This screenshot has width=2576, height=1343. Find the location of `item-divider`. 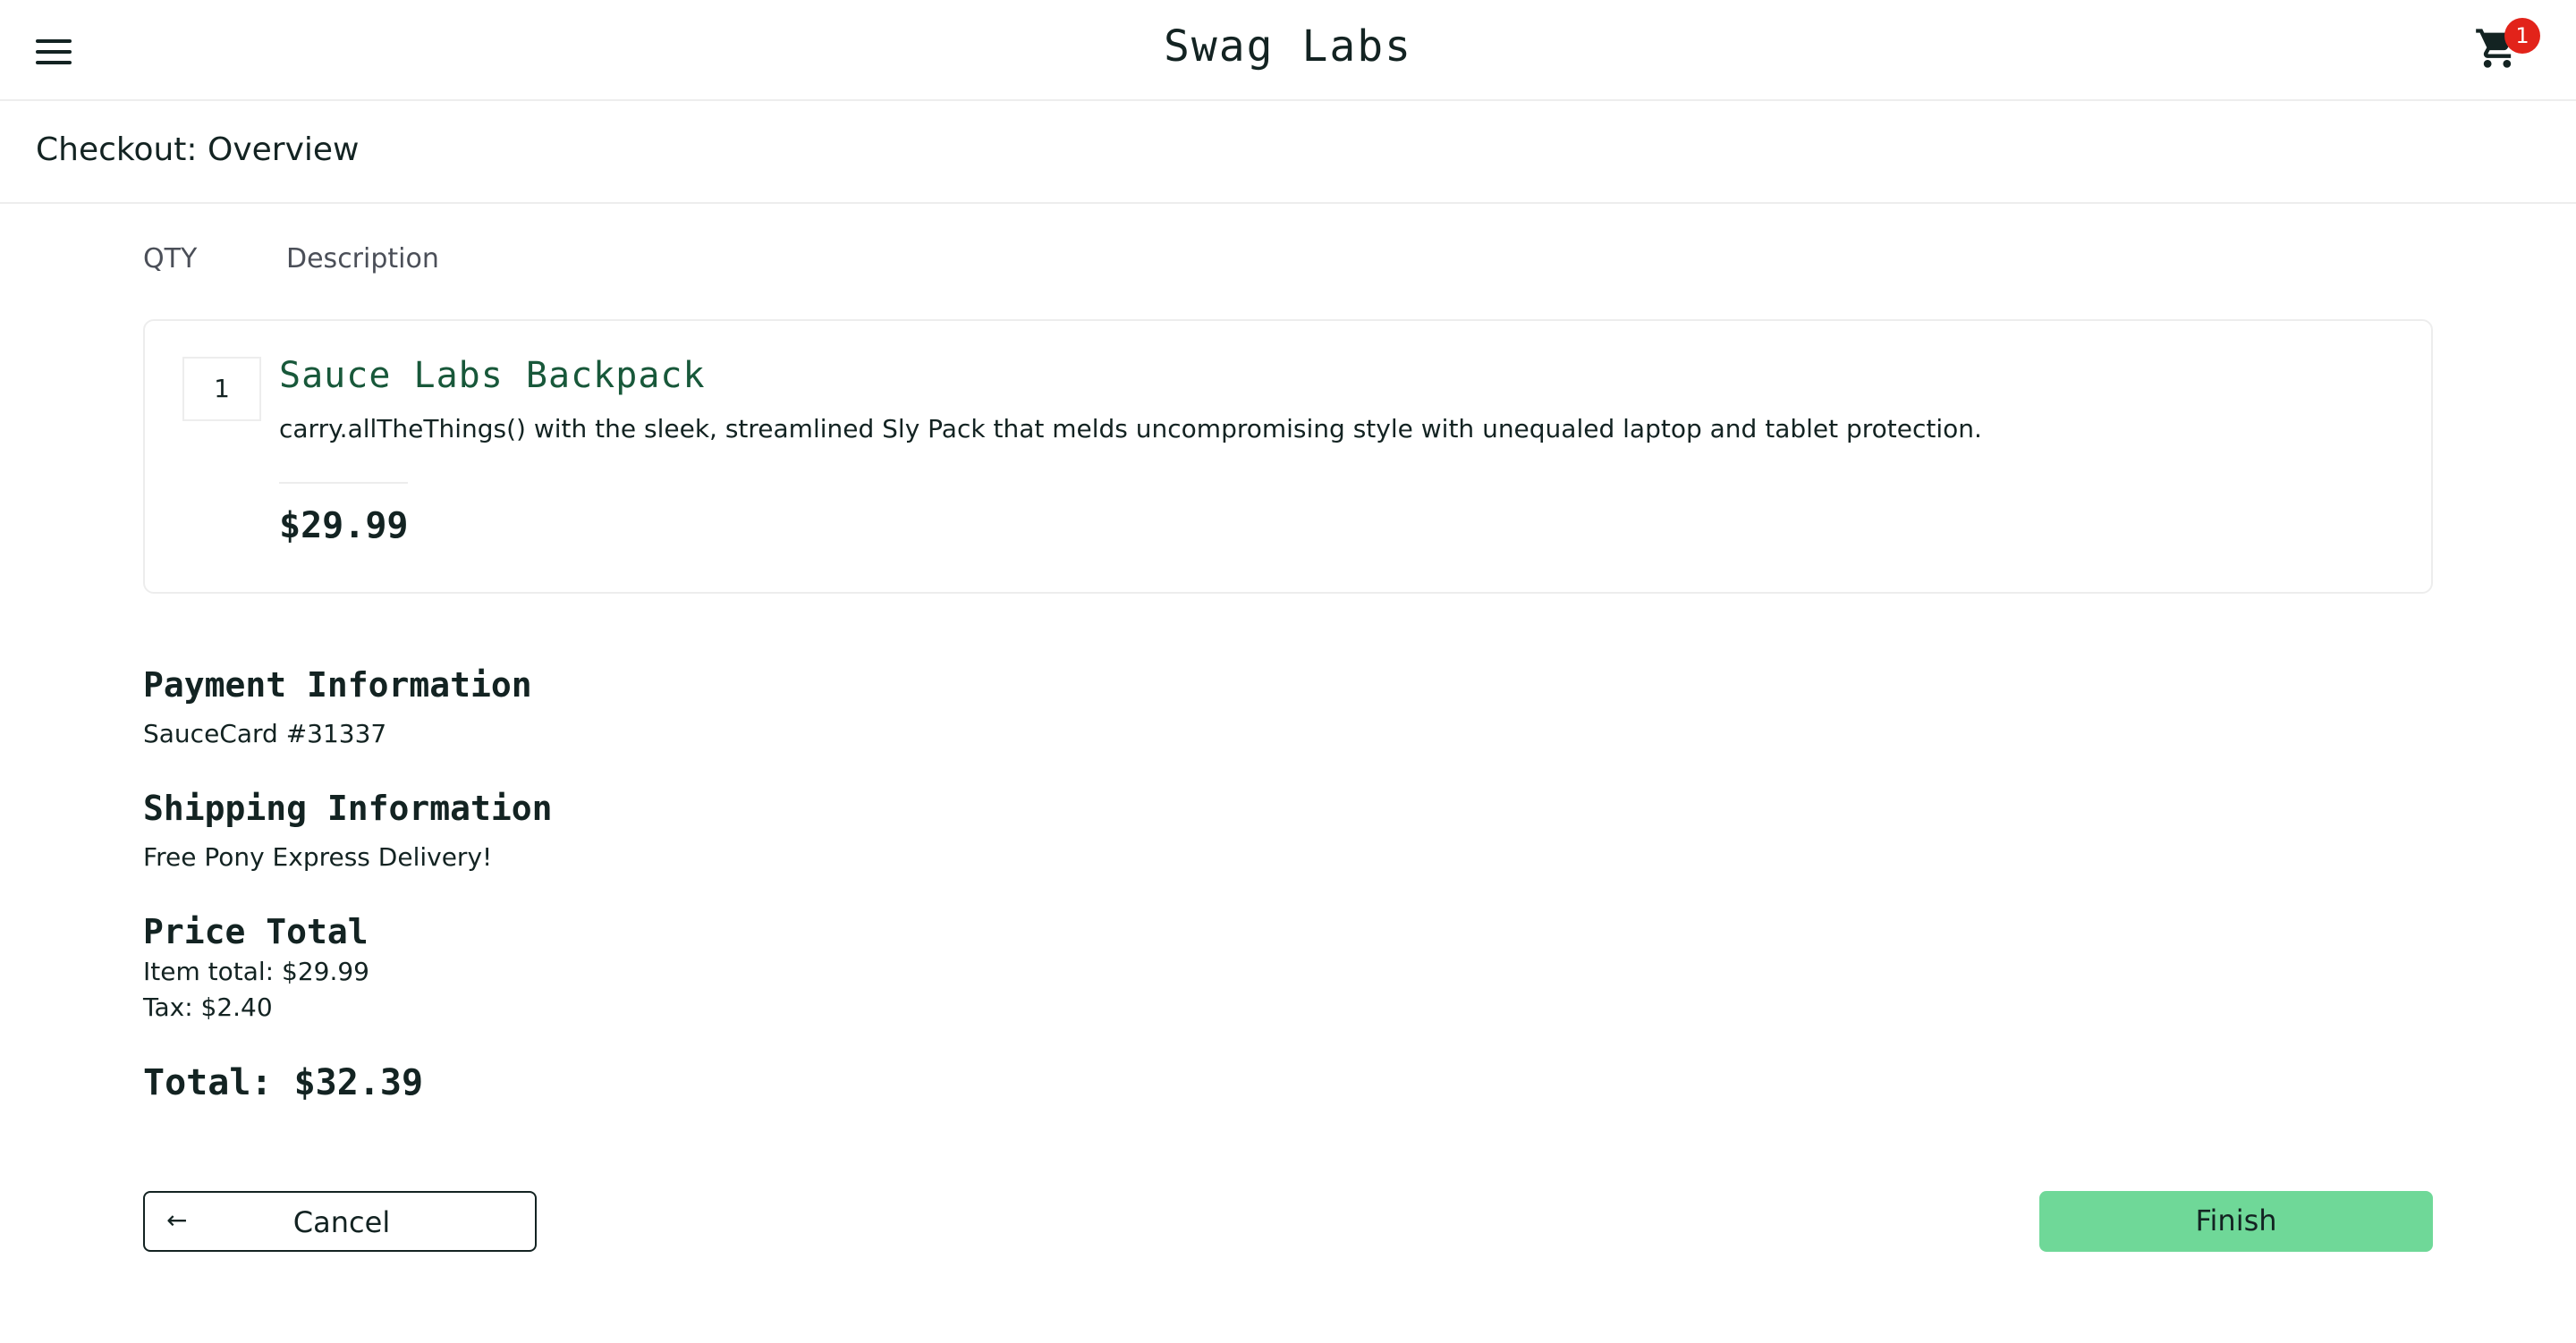

item-divider is located at coordinates (343, 483).